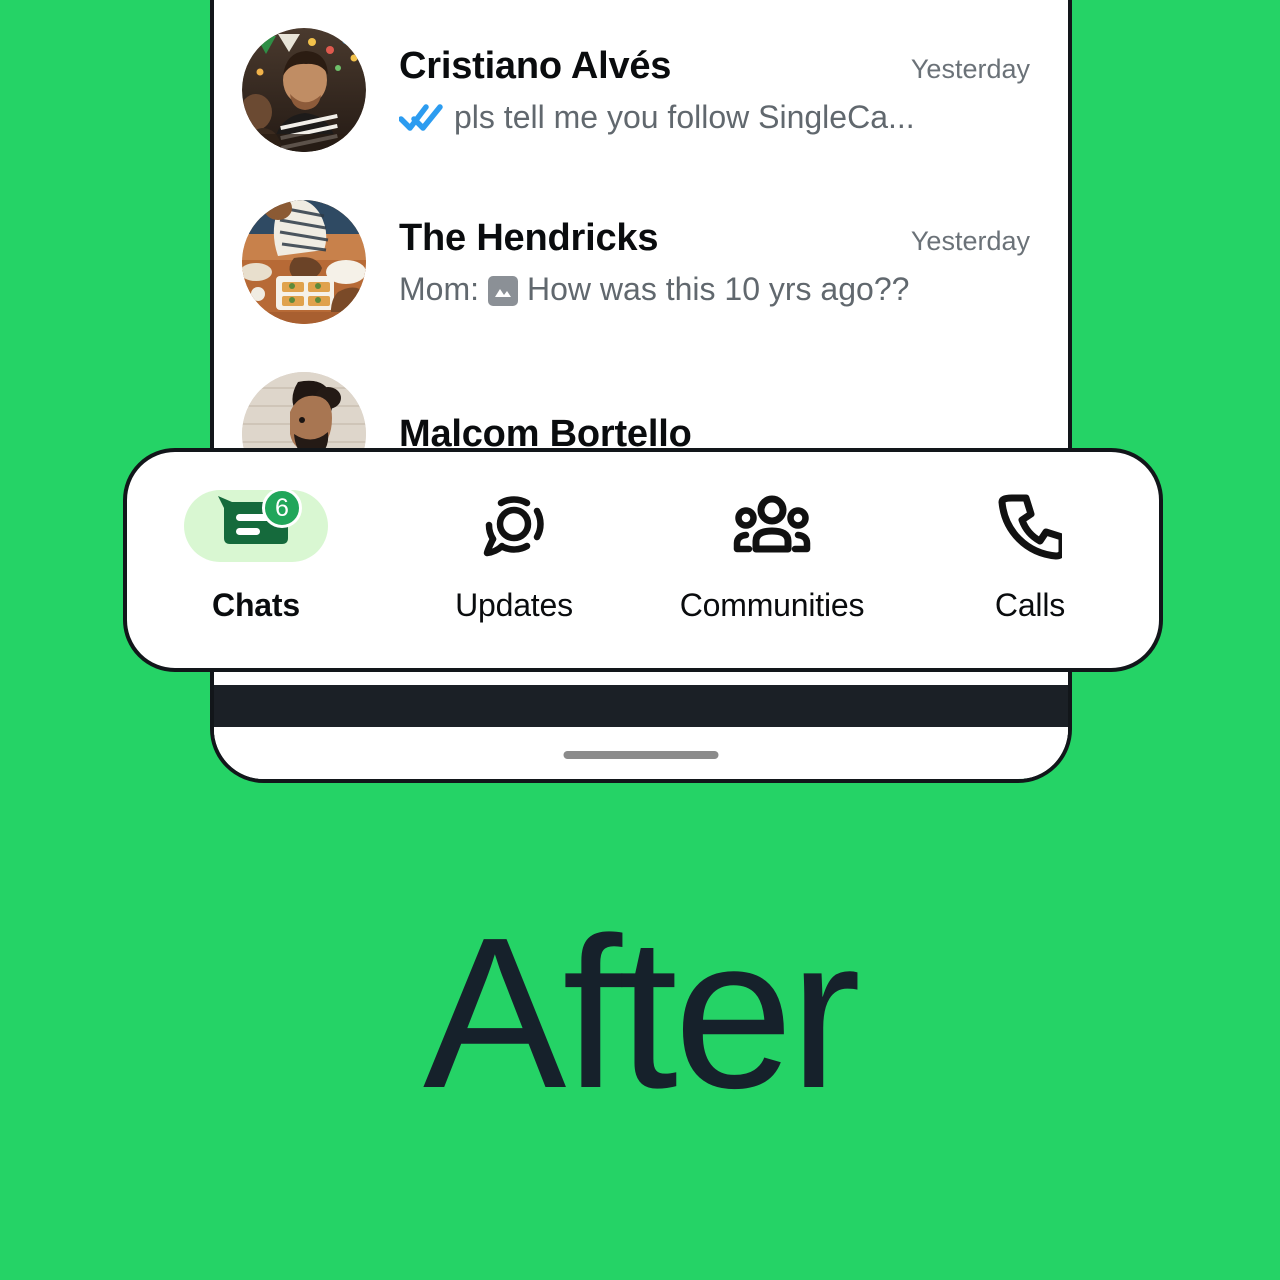 The width and height of the screenshot is (1280, 1280). Describe the element at coordinates (256, 605) in the screenshot. I see `tab-chats-label: Chats` at that location.